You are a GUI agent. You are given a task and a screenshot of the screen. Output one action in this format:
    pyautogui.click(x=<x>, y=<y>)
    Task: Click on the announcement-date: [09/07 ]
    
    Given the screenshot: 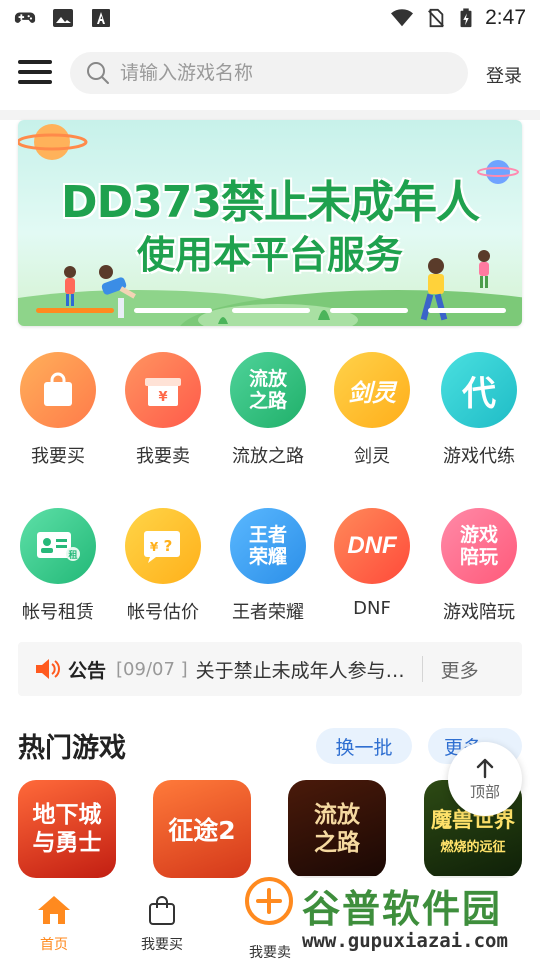 What is the action you would take?
    pyautogui.click(x=152, y=669)
    